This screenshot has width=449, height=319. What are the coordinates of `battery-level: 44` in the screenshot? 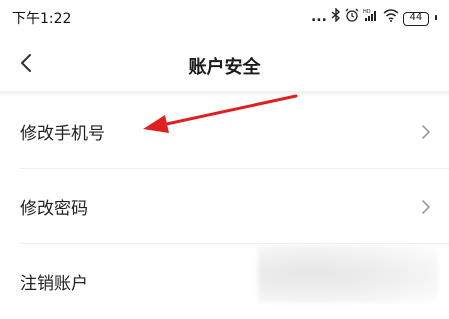 It's located at (415, 19).